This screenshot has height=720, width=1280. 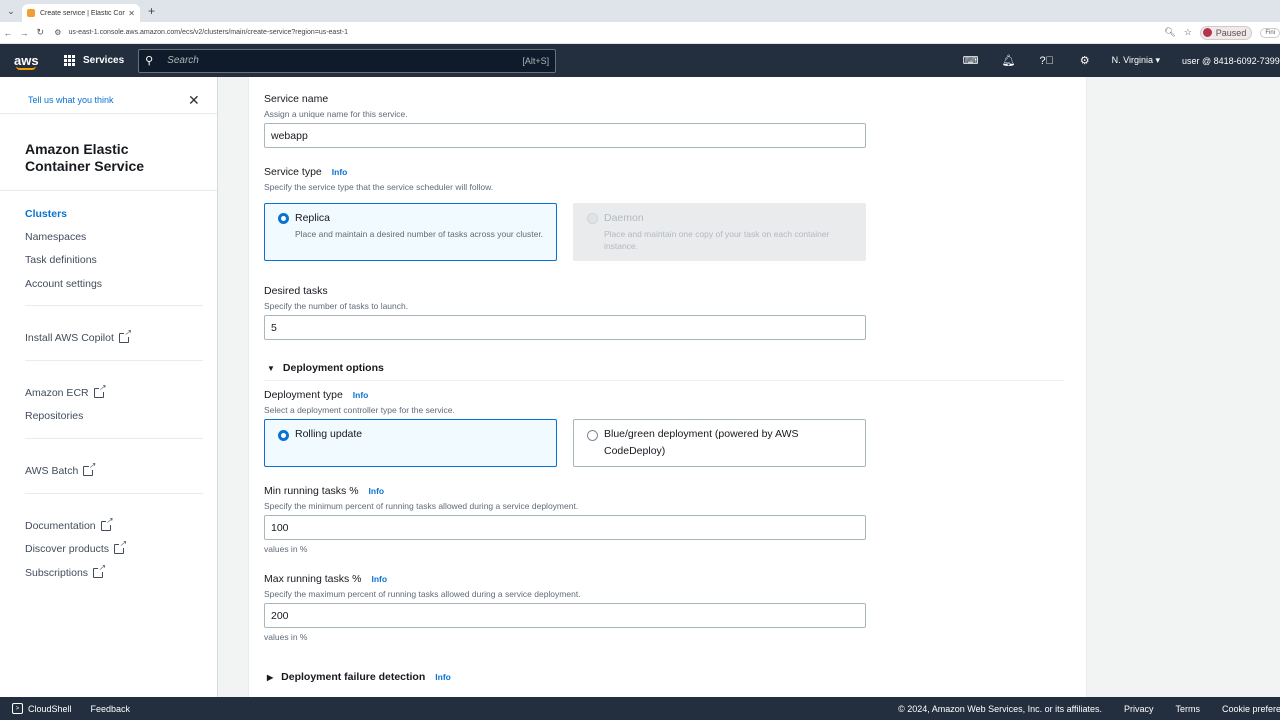 I want to click on sidebar-item-task-definitions: Task definitions, so click(x=61, y=260).